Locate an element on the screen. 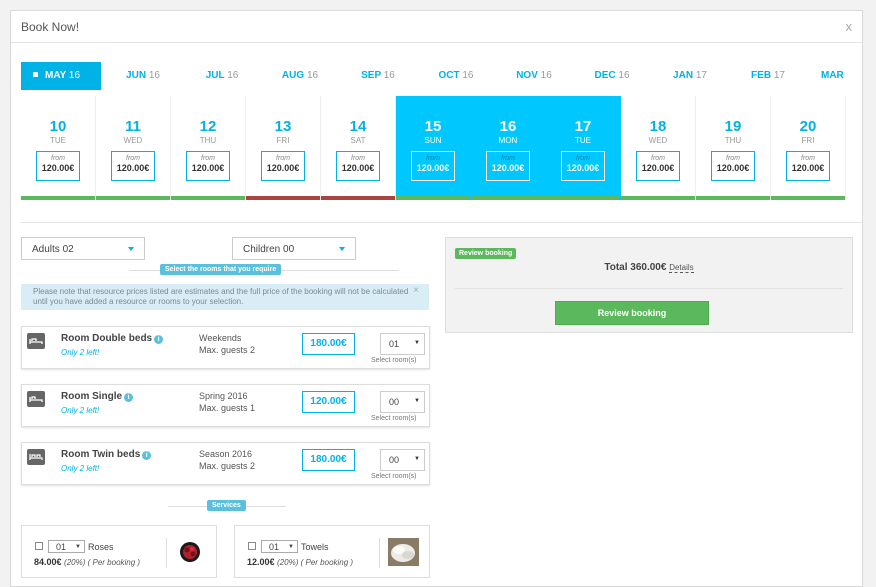  review-tag: Review booking is located at coordinates (486, 253).